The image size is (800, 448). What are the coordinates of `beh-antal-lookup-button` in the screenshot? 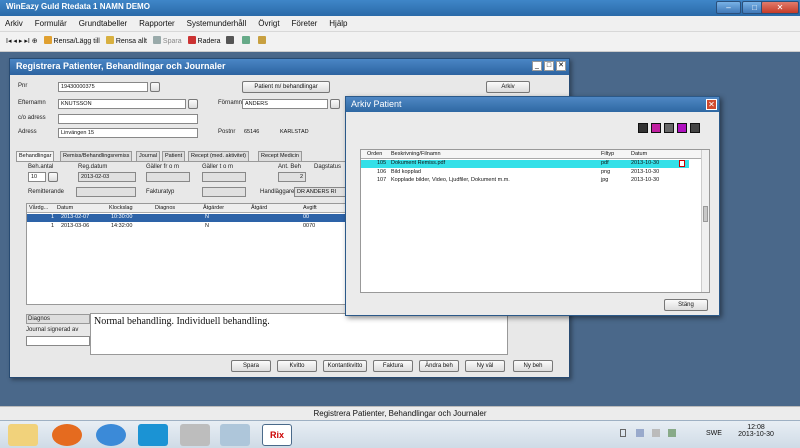 It's located at (53, 177).